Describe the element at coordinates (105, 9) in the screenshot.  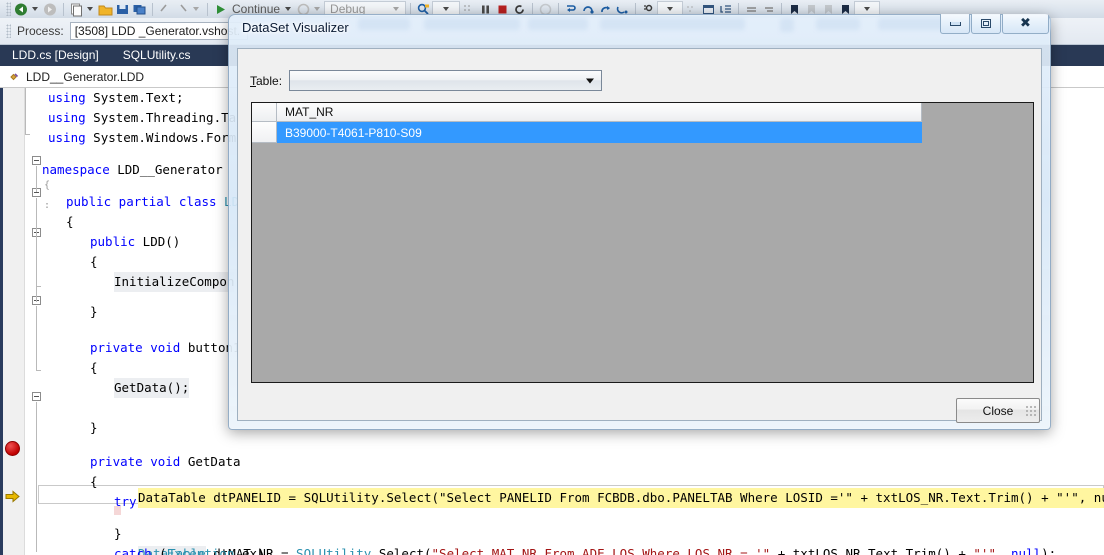
I see `open-file-icon` at that location.